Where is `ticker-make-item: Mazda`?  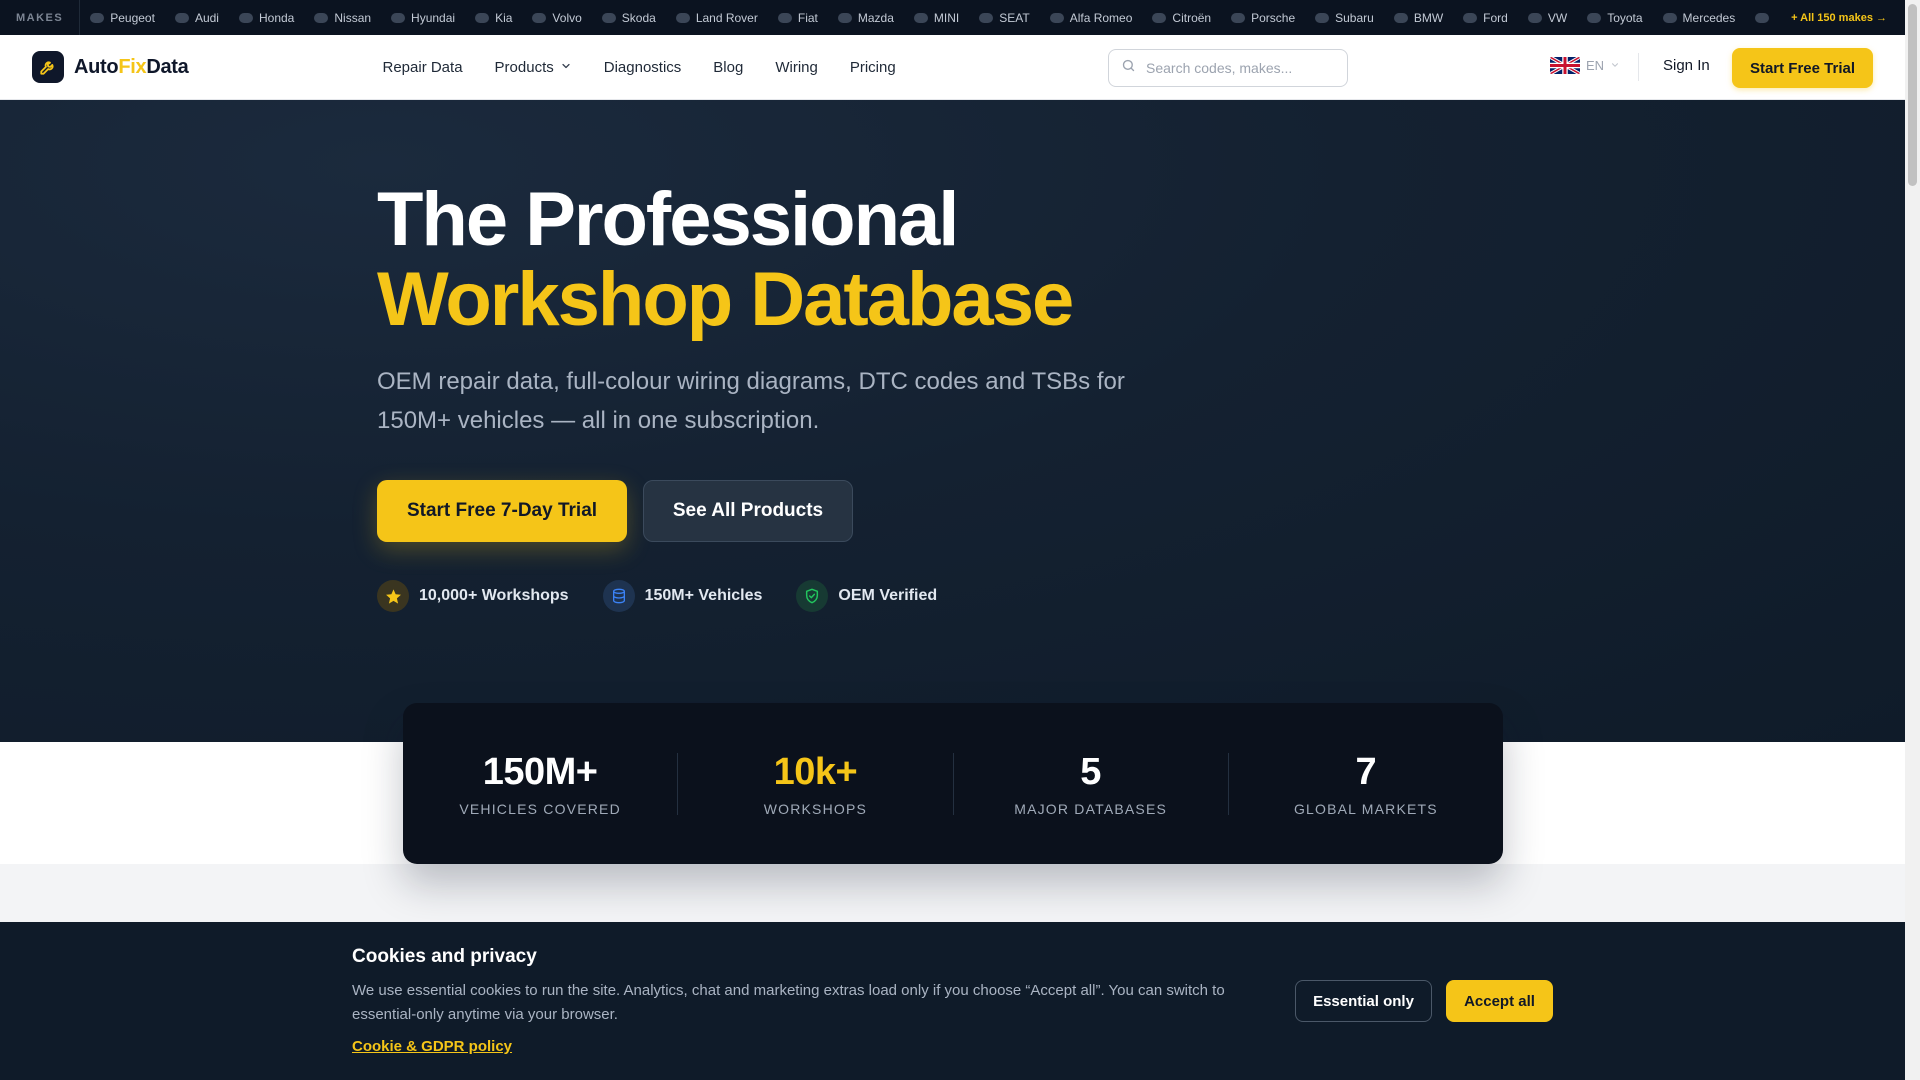 ticker-make-item: Mazda is located at coordinates (865, 18).